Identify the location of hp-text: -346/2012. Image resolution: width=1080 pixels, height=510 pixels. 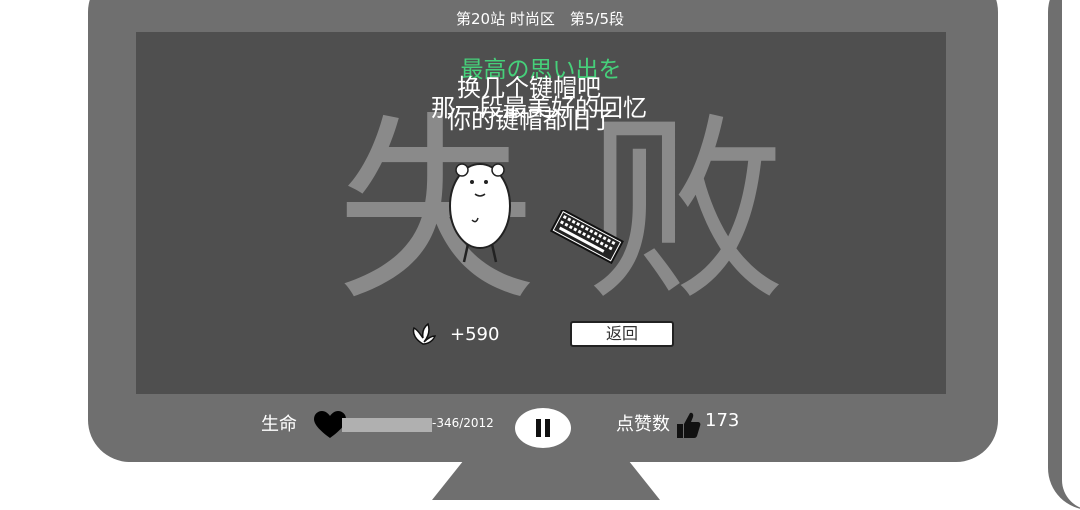
(463, 423).